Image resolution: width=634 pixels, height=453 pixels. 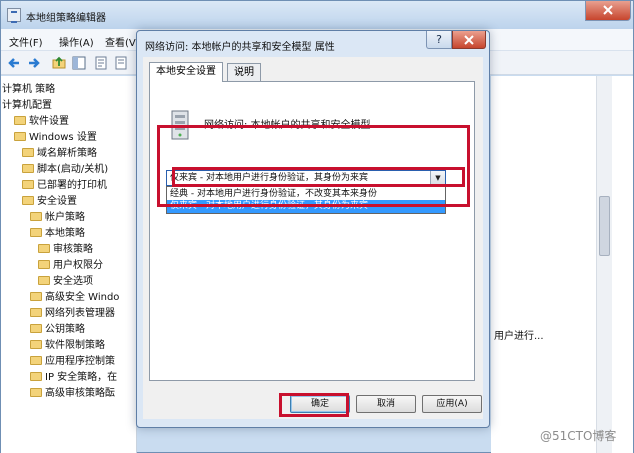 I want to click on tree-item: 公钥策略, so click(x=57, y=330).